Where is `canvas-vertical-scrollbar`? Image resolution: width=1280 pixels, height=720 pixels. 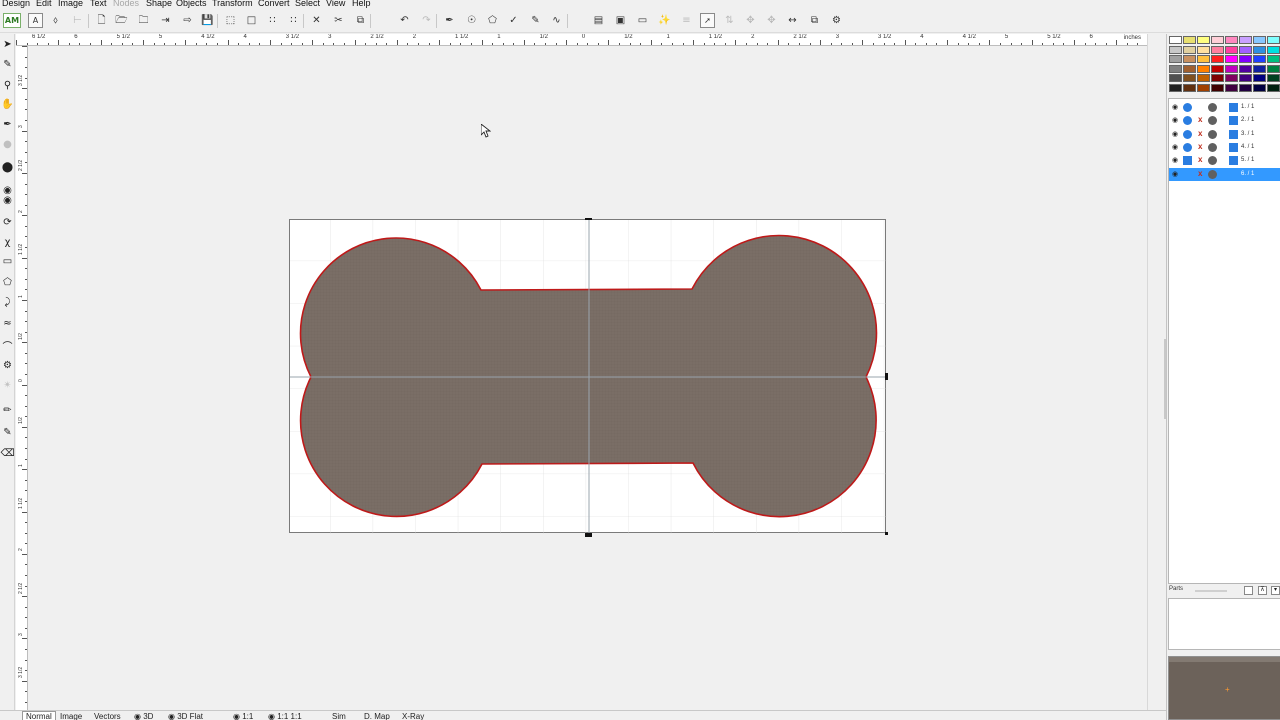
canvas-vertical-scrollbar is located at coordinates (1156, 372).